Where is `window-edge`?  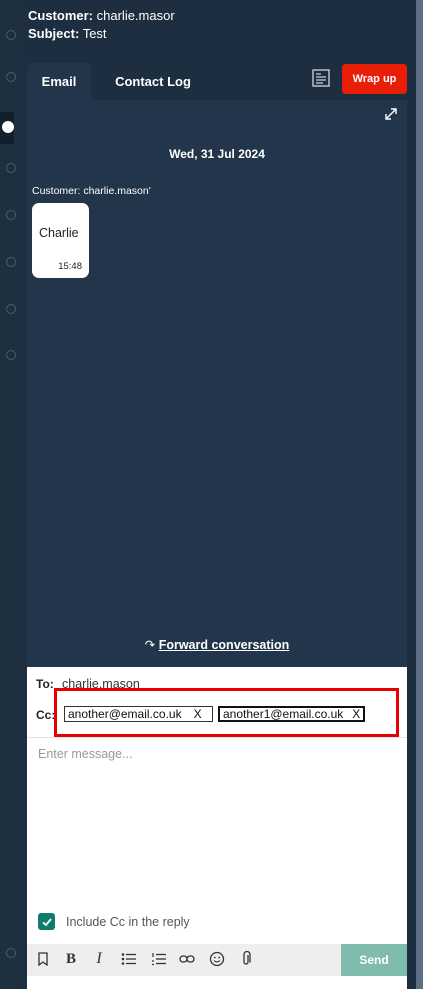
window-edge is located at coordinates (419, 494).